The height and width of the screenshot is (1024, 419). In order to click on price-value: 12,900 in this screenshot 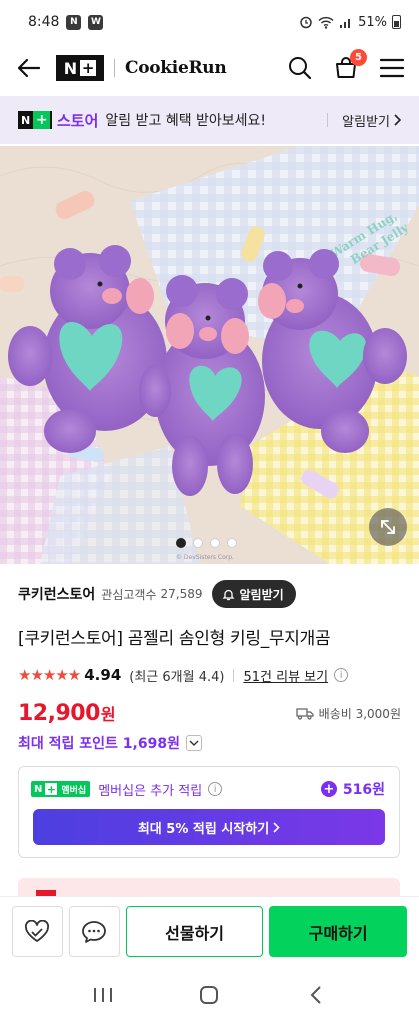, I will do `click(59, 713)`.